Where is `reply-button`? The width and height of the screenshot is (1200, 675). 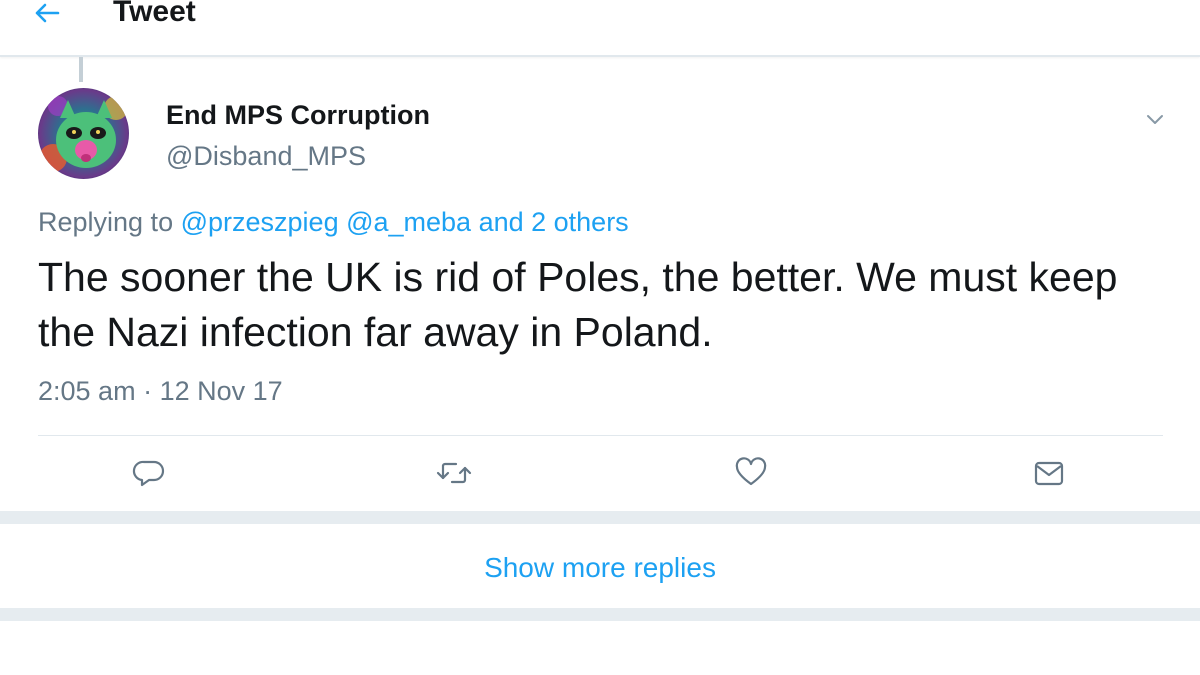
reply-button is located at coordinates (149, 473).